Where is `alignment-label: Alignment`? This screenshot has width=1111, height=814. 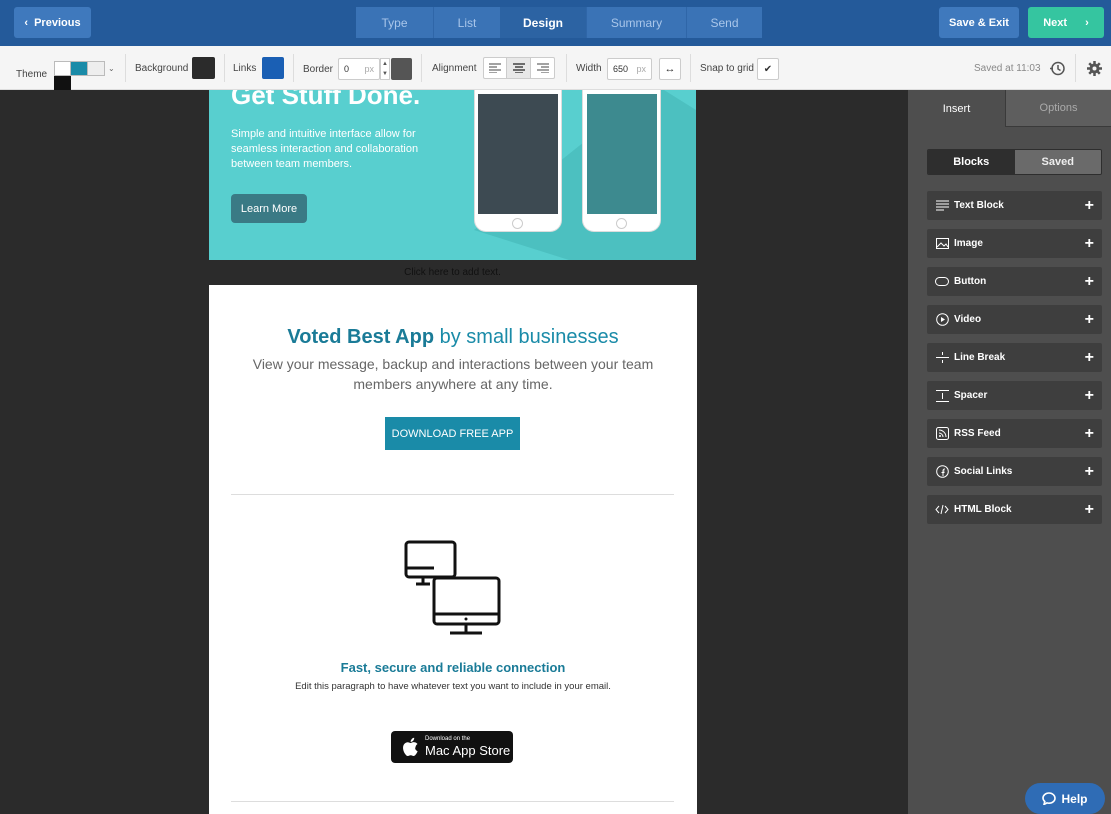
alignment-label: Alignment is located at coordinates (454, 68).